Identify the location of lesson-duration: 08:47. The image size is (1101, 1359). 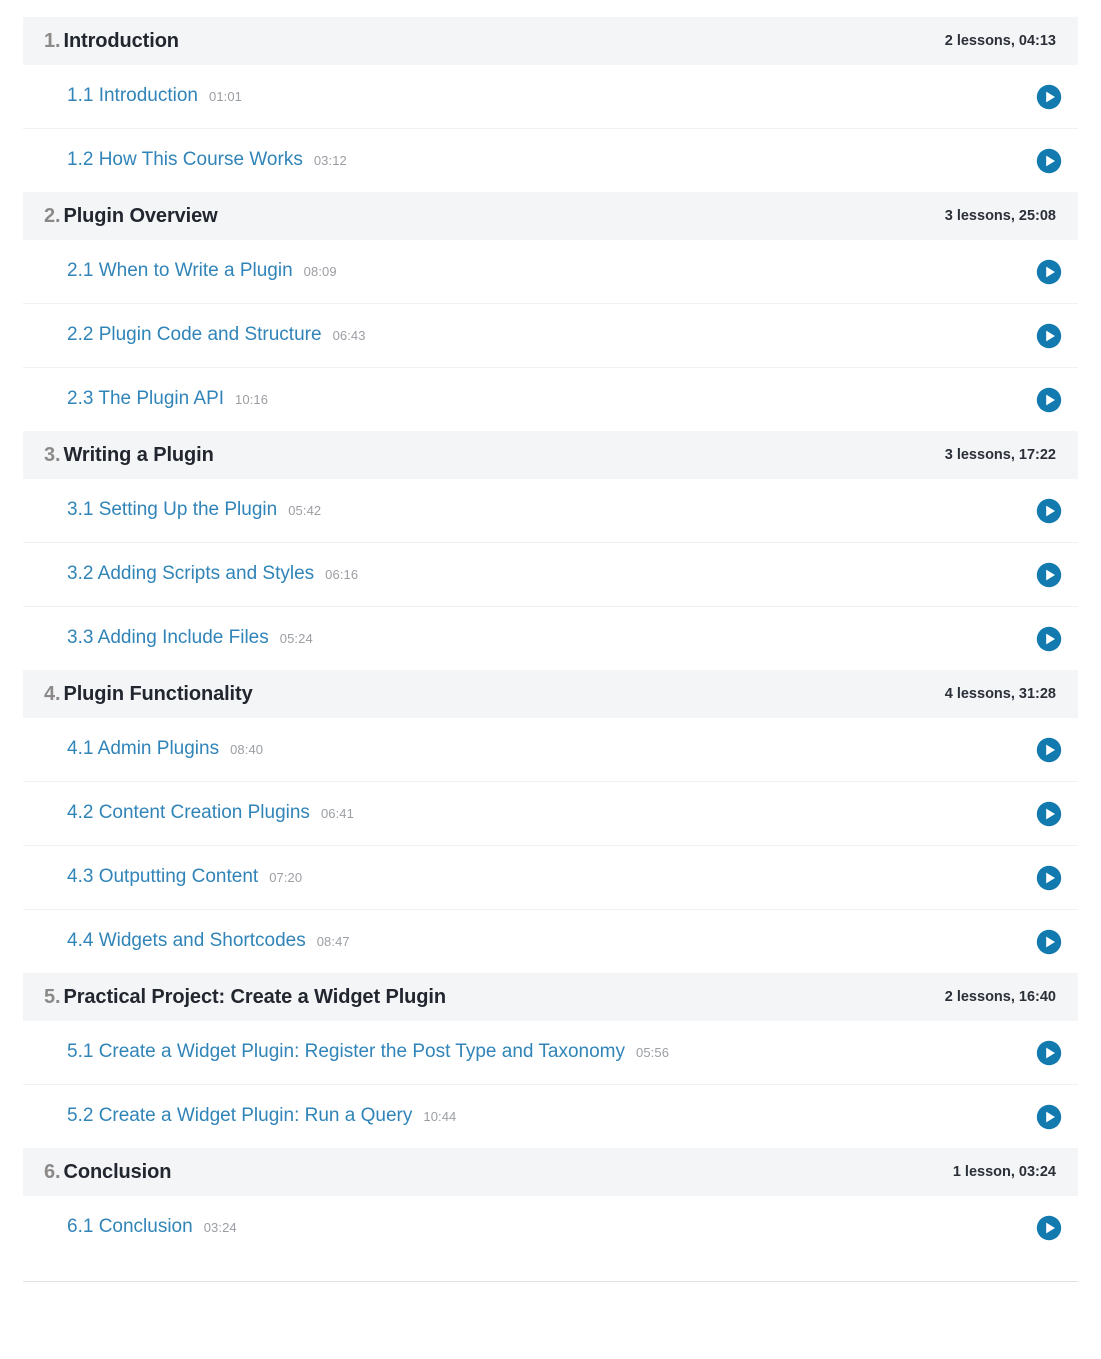
(333, 941).